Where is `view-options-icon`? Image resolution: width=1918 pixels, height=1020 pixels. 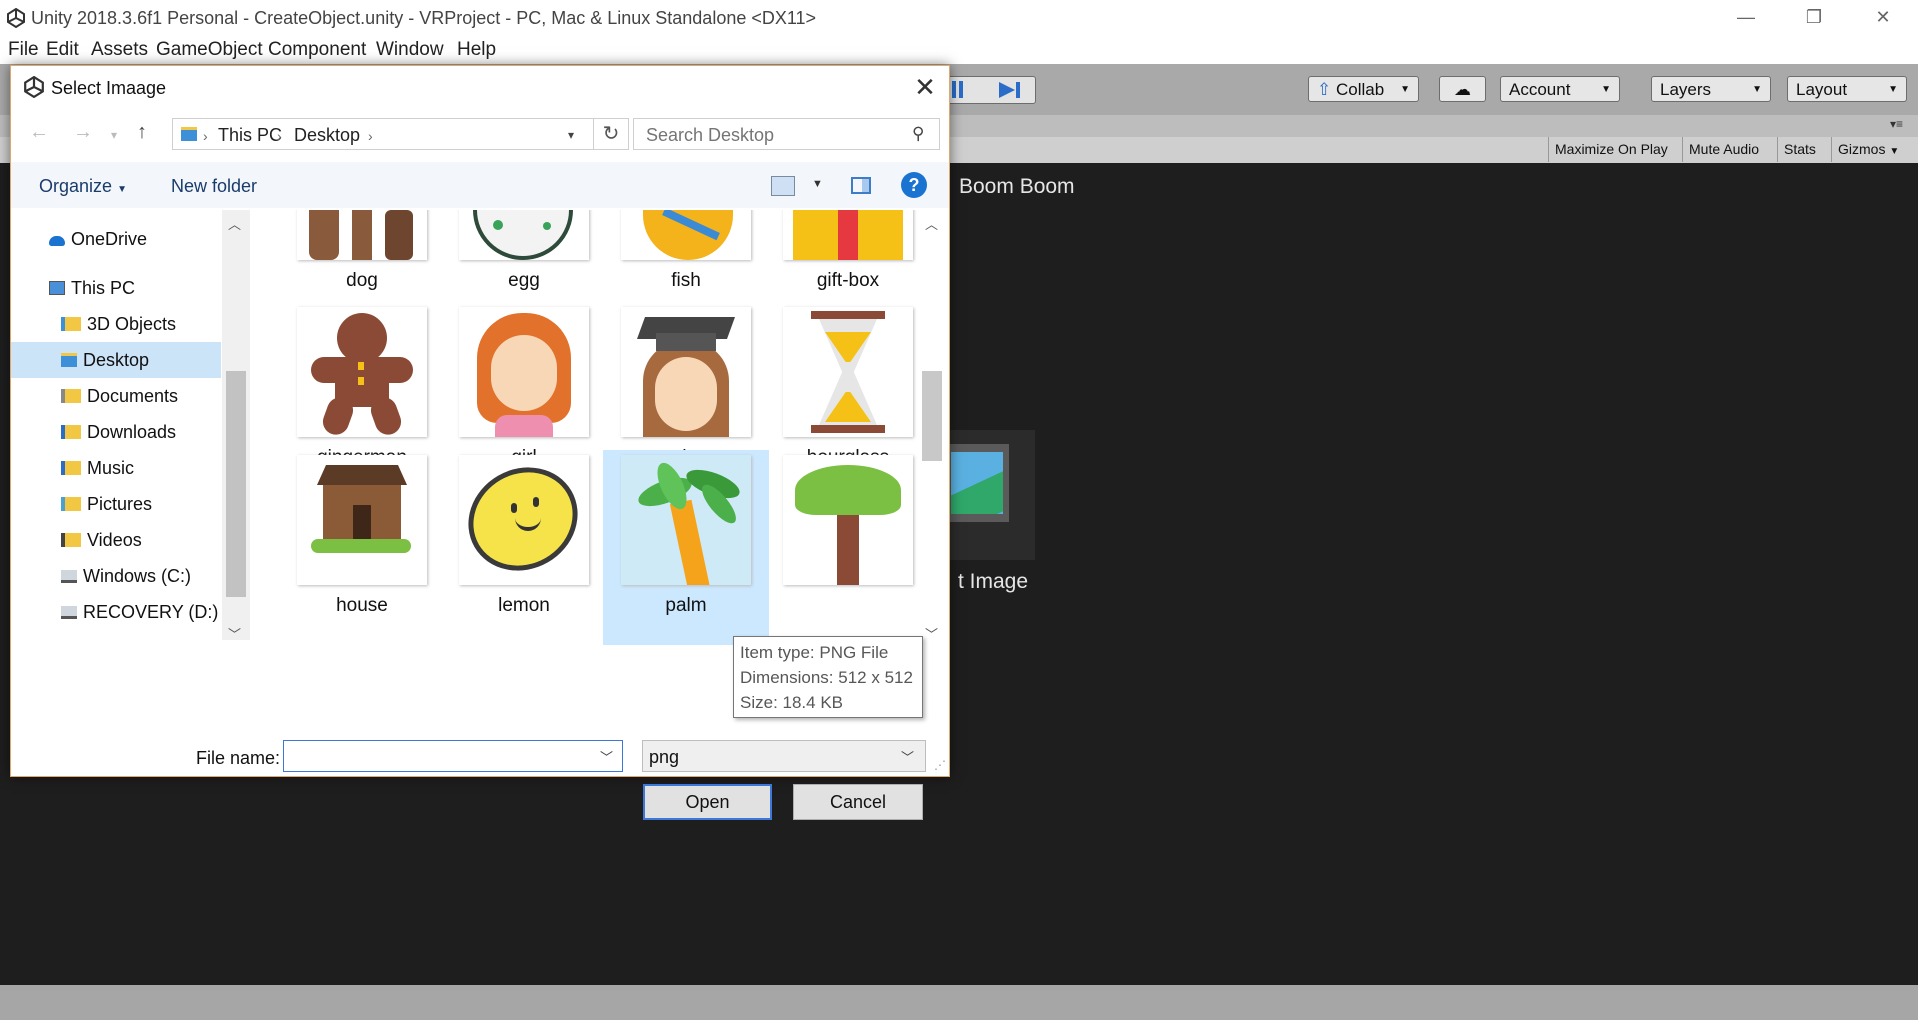
view-options-icon is located at coordinates (783, 186).